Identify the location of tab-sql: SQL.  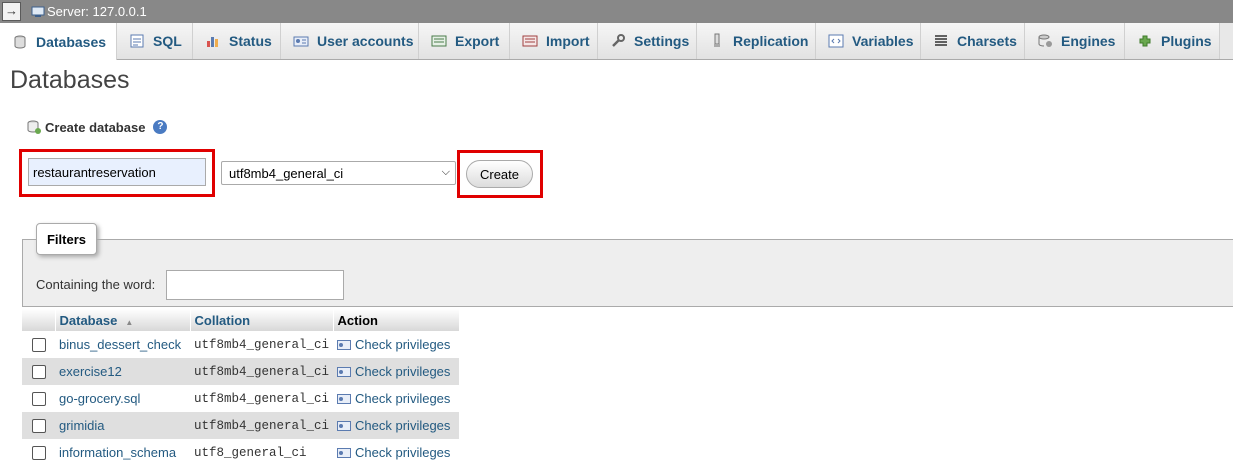
(155, 41).